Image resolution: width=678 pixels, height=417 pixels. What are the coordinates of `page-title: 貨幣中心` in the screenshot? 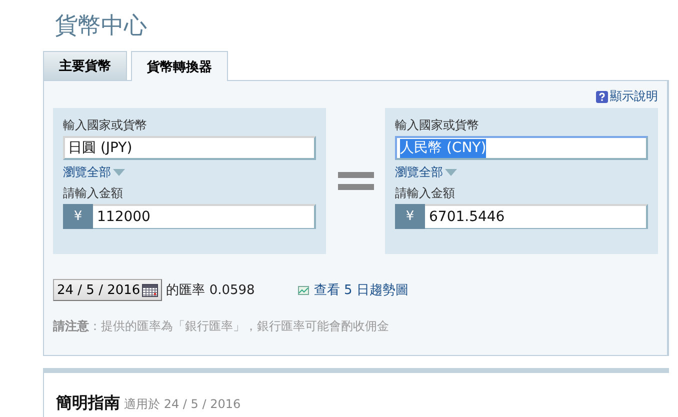 It's located at (101, 26).